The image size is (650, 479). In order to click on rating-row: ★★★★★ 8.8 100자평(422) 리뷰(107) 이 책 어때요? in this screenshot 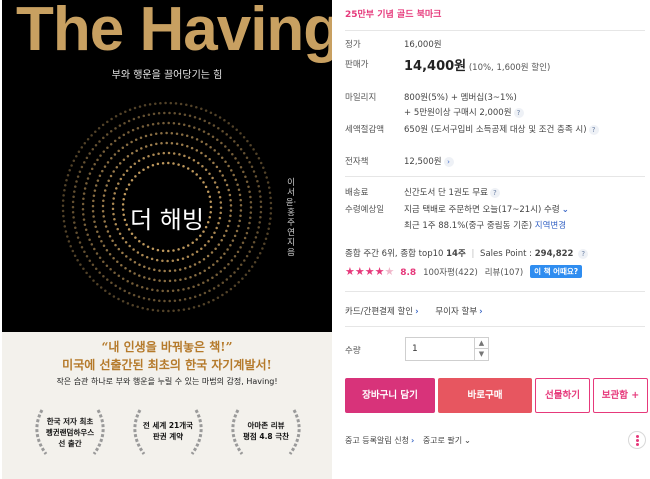, I will do `click(497, 272)`.